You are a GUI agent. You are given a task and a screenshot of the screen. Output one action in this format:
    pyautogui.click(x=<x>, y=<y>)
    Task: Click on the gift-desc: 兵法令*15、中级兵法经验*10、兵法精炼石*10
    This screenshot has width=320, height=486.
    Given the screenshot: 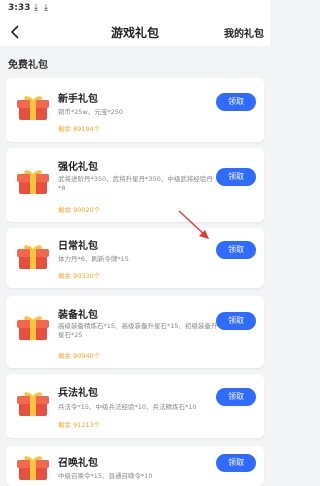 What is the action you would take?
    pyautogui.click(x=127, y=407)
    